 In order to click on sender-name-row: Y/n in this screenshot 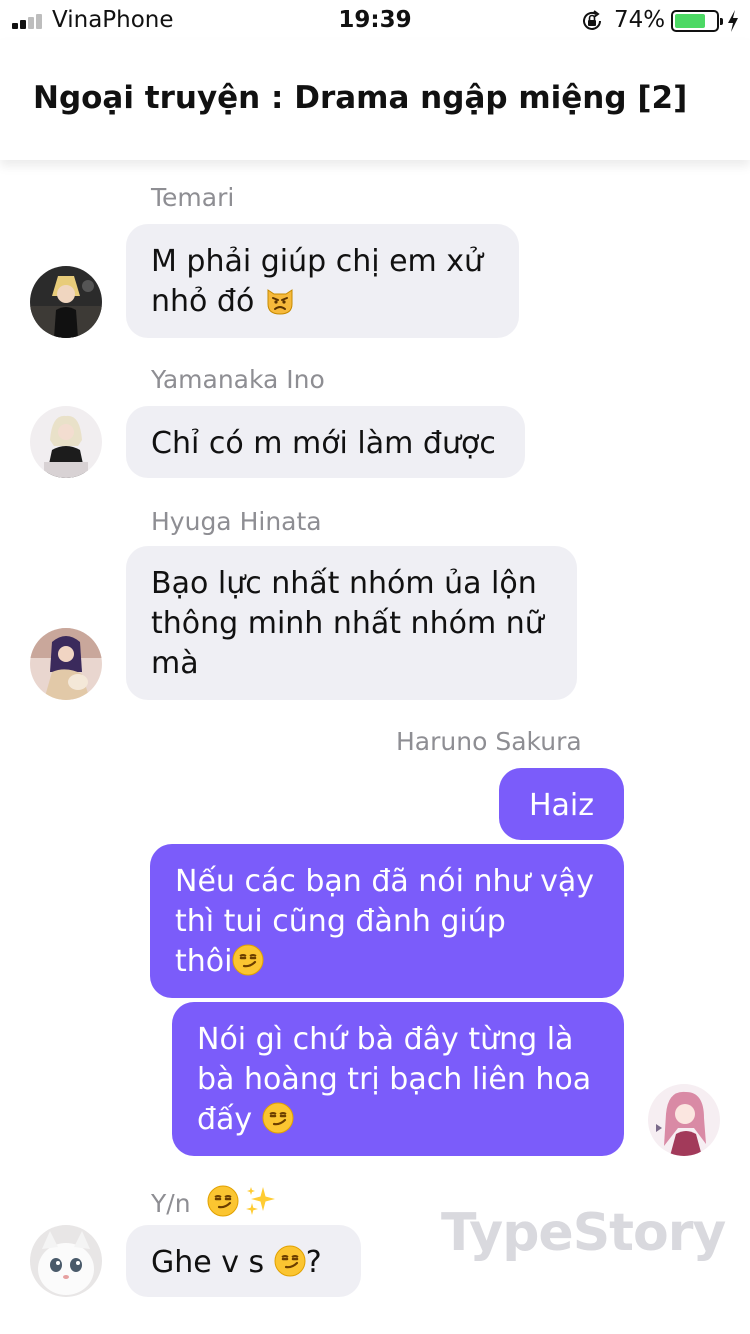, I will do `click(214, 1201)`.